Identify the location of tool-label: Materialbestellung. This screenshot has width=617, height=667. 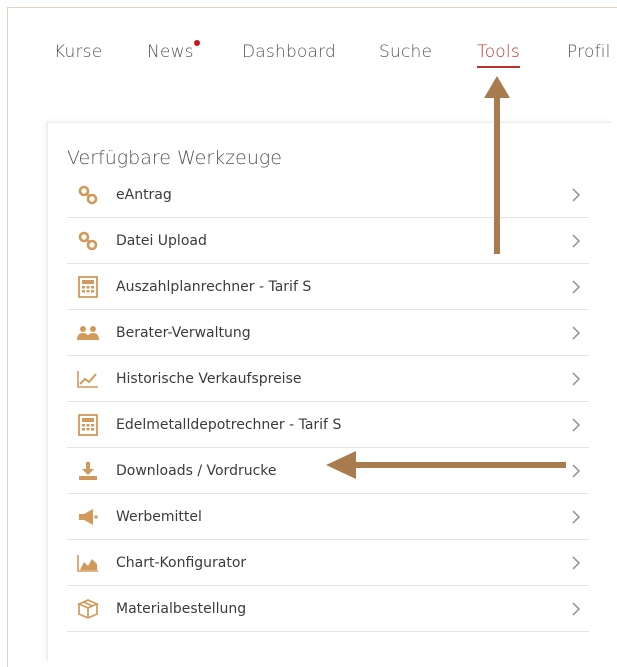
(181, 608).